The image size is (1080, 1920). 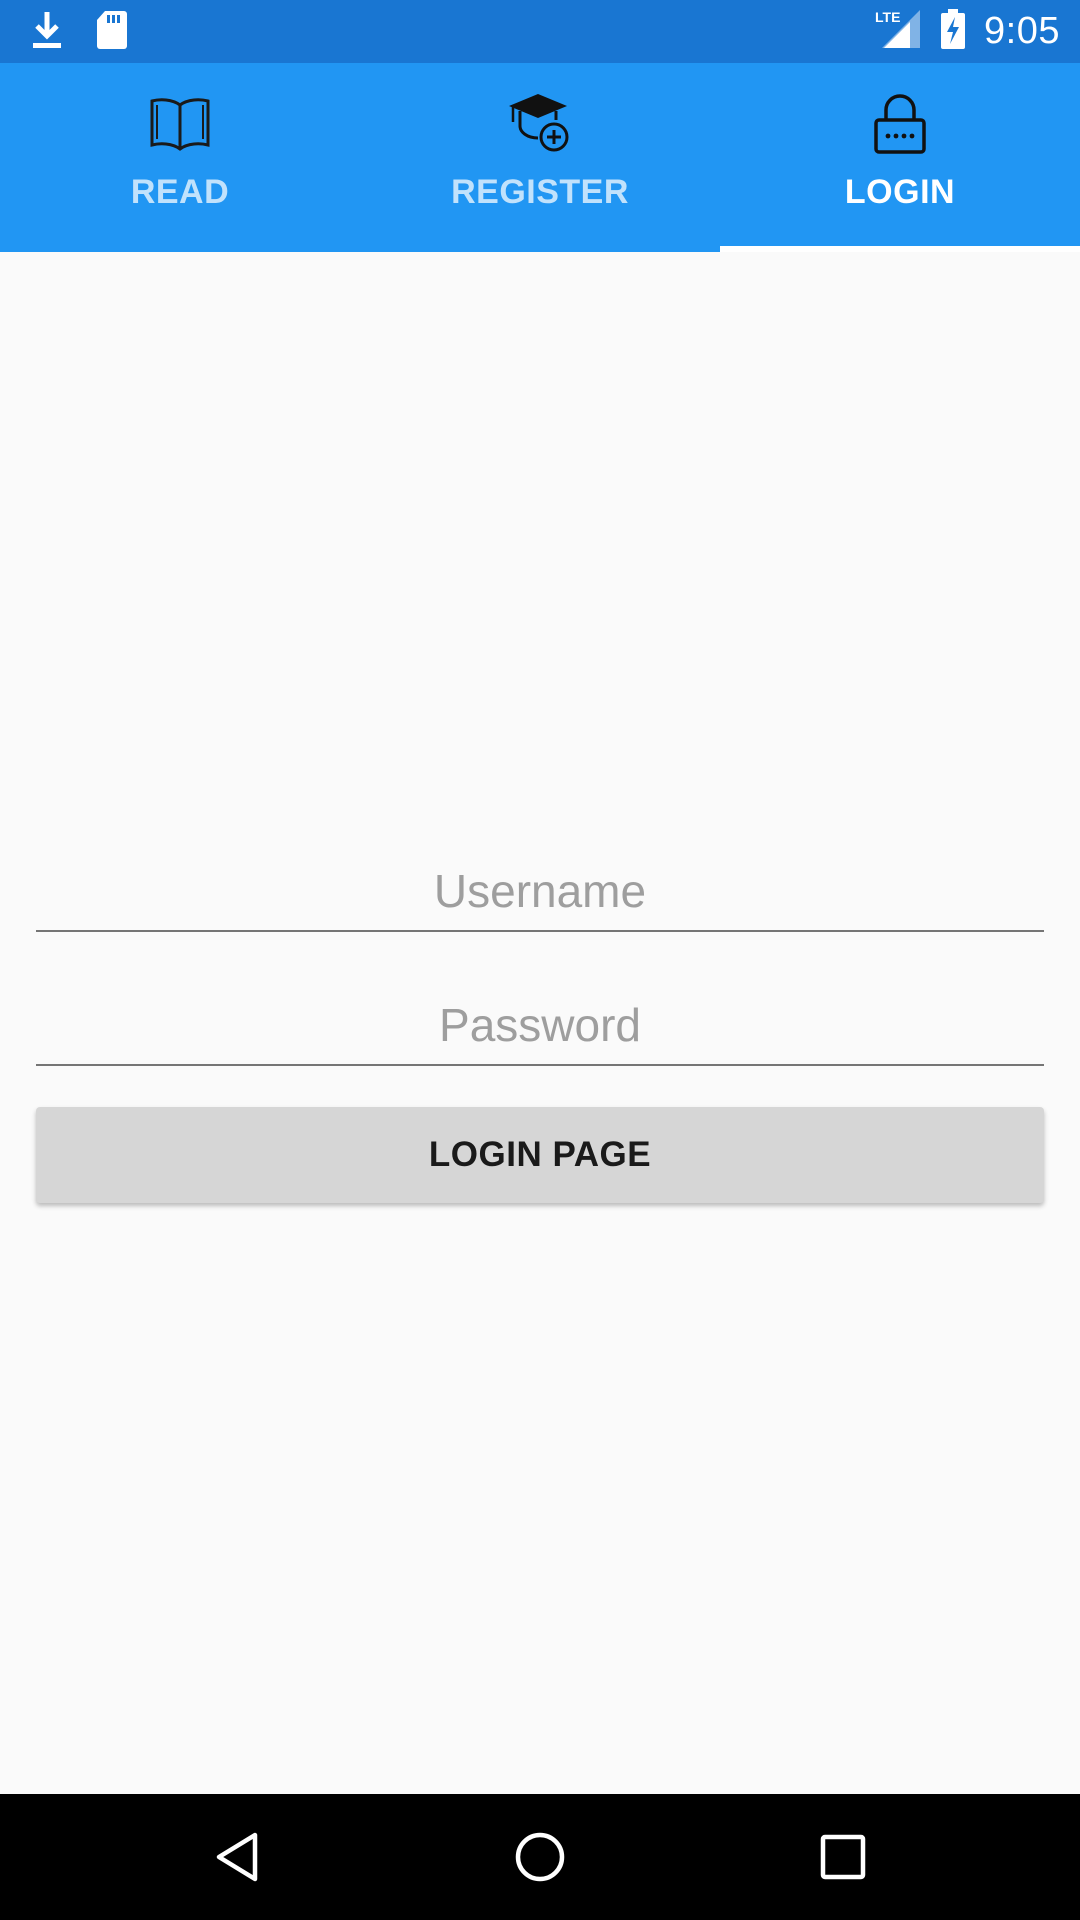 I want to click on tab-login: LOGIN, so click(x=900, y=157).